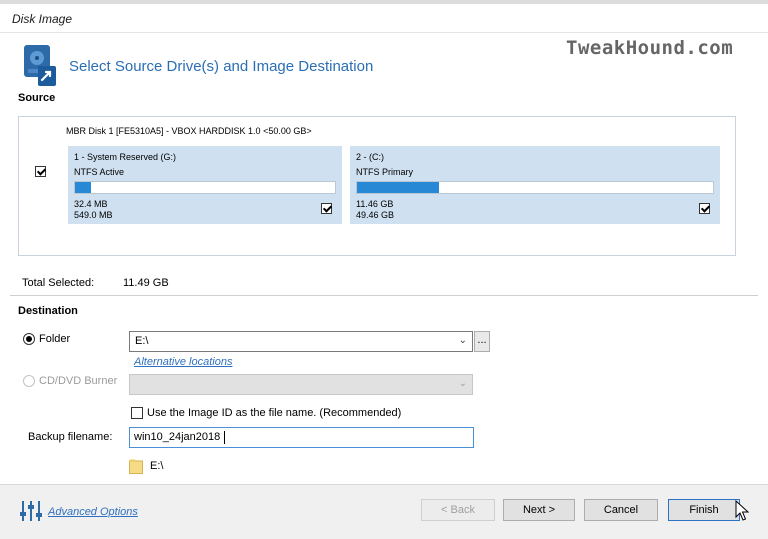 Image resolution: width=768 pixels, height=539 pixels. Describe the element at coordinates (621, 510) in the screenshot. I see `cancel-button: Cancel` at that location.